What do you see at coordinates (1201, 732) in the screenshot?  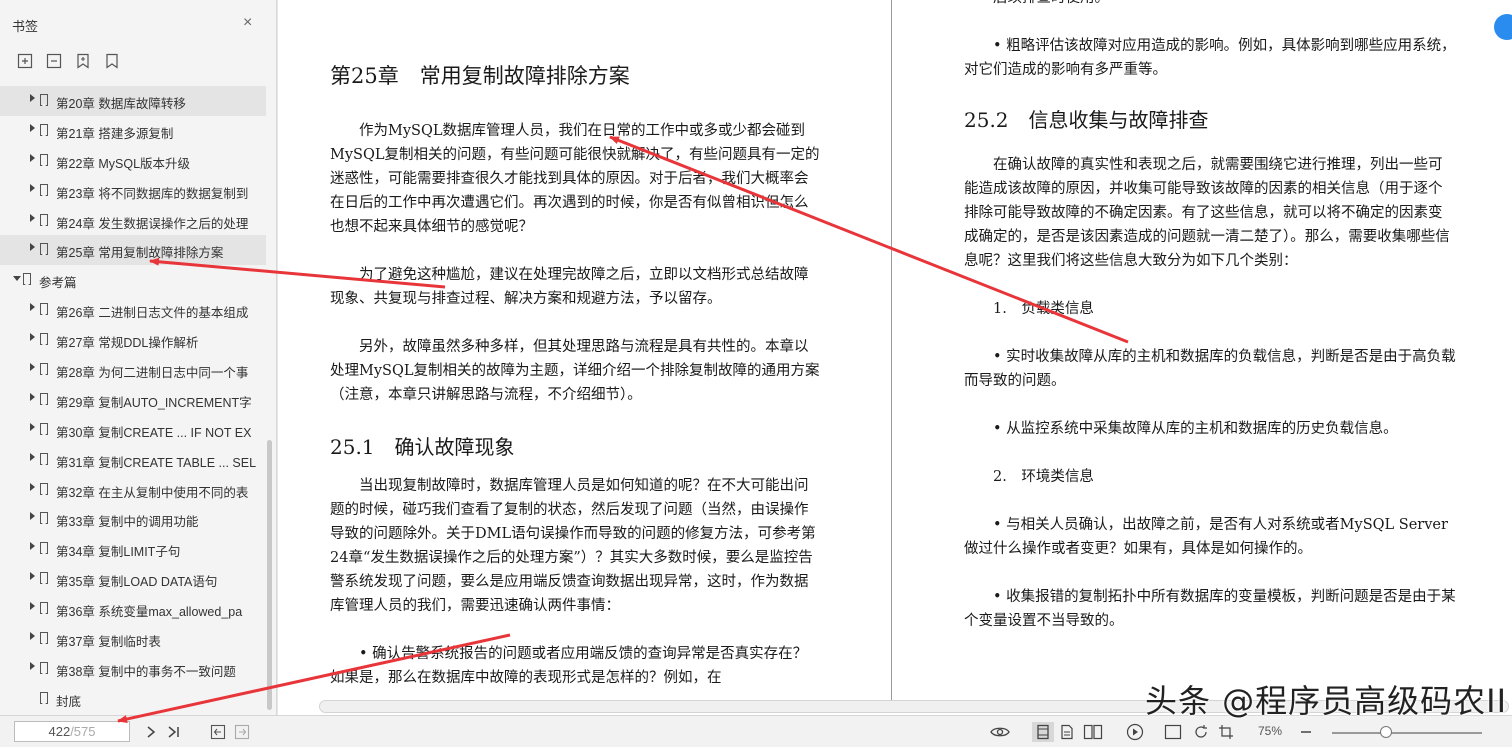 I see `rotate-icon` at bounding box center [1201, 732].